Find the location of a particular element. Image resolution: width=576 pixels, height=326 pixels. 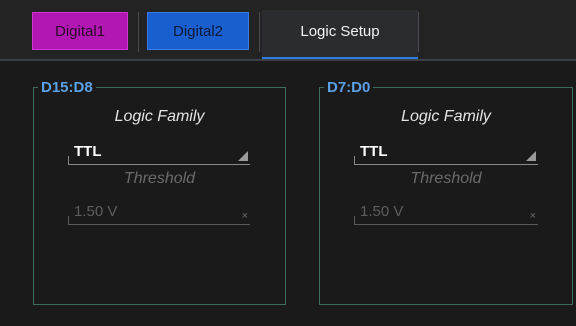

logic-family-dropdown-d15-d8: TTL is located at coordinates (159, 153).